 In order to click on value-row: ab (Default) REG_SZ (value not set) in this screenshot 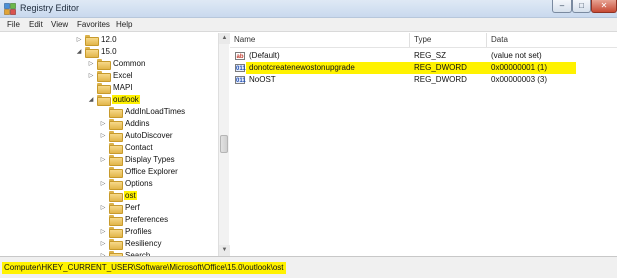, I will do `click(423, 56)`.